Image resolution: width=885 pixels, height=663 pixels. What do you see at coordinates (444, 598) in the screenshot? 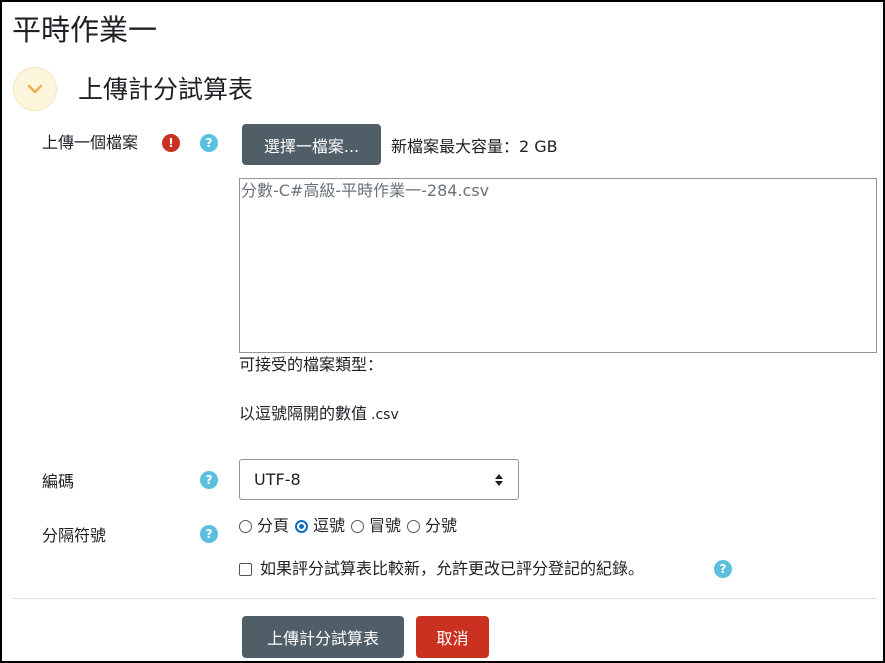
I see `divider` at bounding box center [444, 598].